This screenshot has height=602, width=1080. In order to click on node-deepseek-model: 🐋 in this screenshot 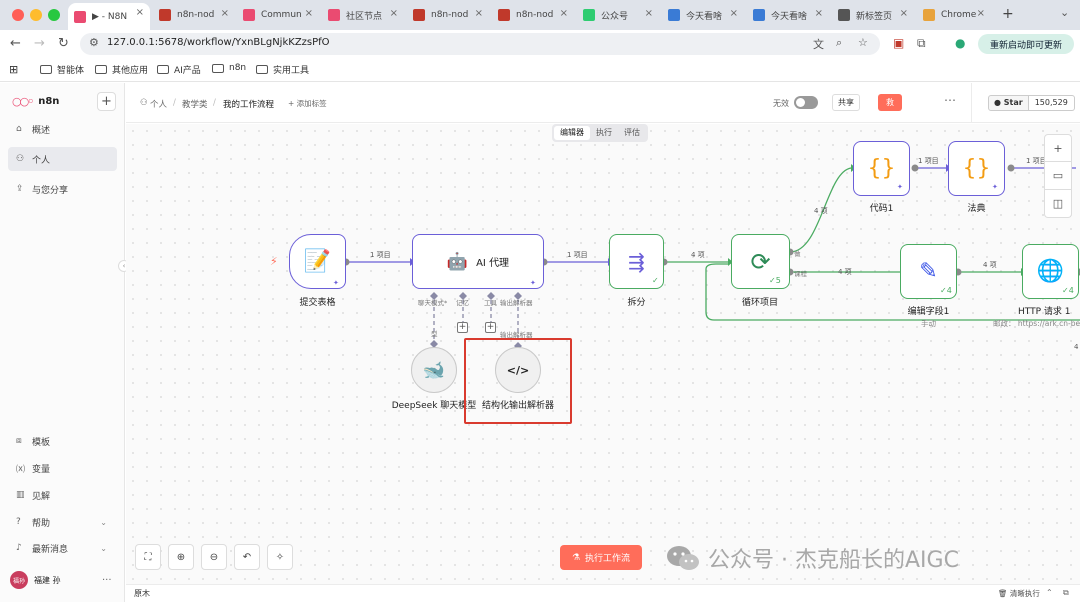, I will do `click(434, 370)`.